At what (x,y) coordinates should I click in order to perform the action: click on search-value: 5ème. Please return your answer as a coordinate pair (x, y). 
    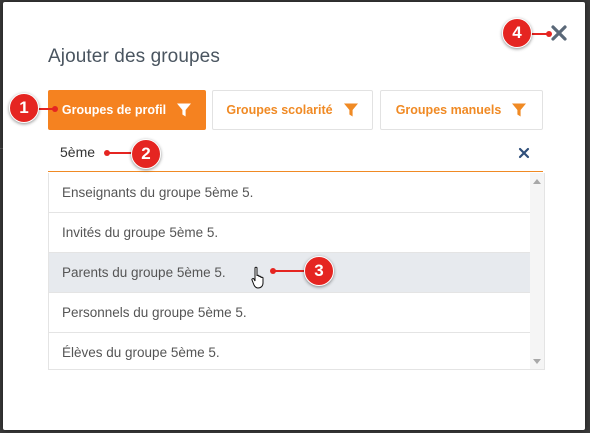
    Looking at the image, I should click on (78, 152).